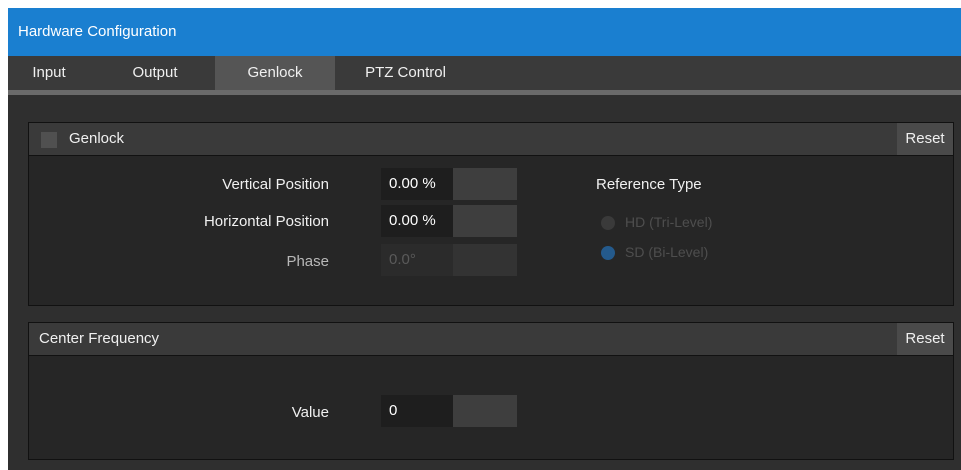 The height and width of the screenshot is (470, 961). What do you see at coordinates (412, 183) in the screenshot?
I see `vertical-position-value: 0.00 %` at bounding box center [412, 183].